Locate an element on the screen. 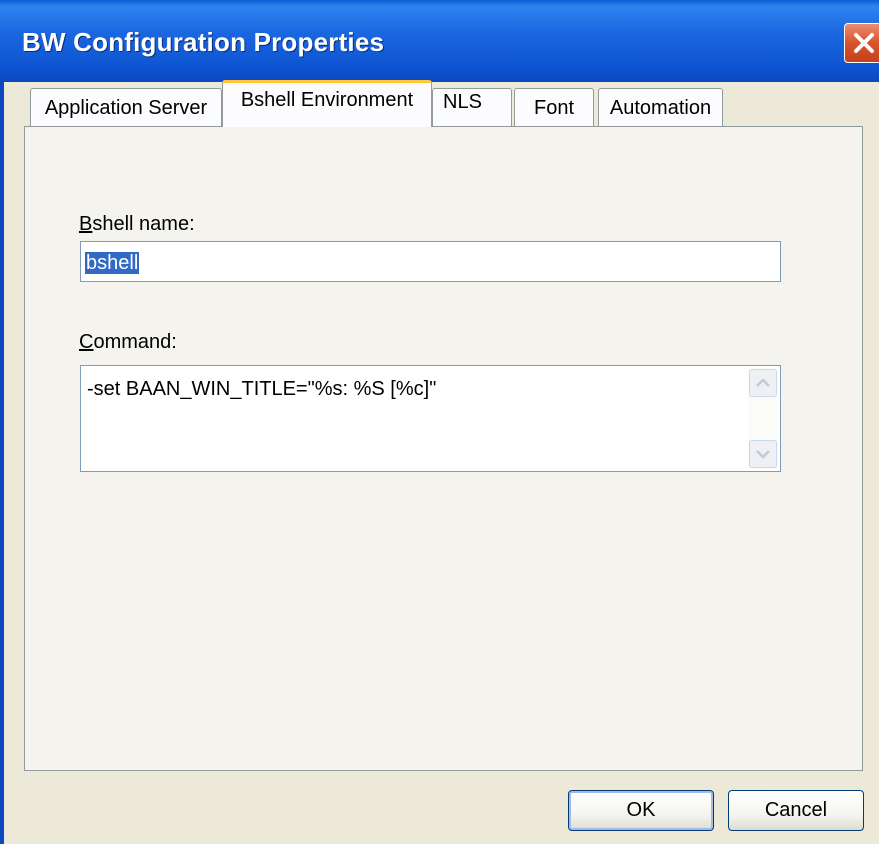  chevron-up-icon is located at coordinates (763, 382).